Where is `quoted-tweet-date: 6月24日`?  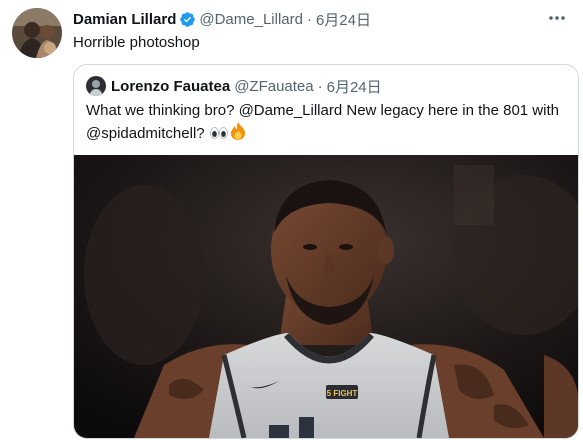
quoted-tweet-date: 6月24日 is located at coordinates (354, 87).